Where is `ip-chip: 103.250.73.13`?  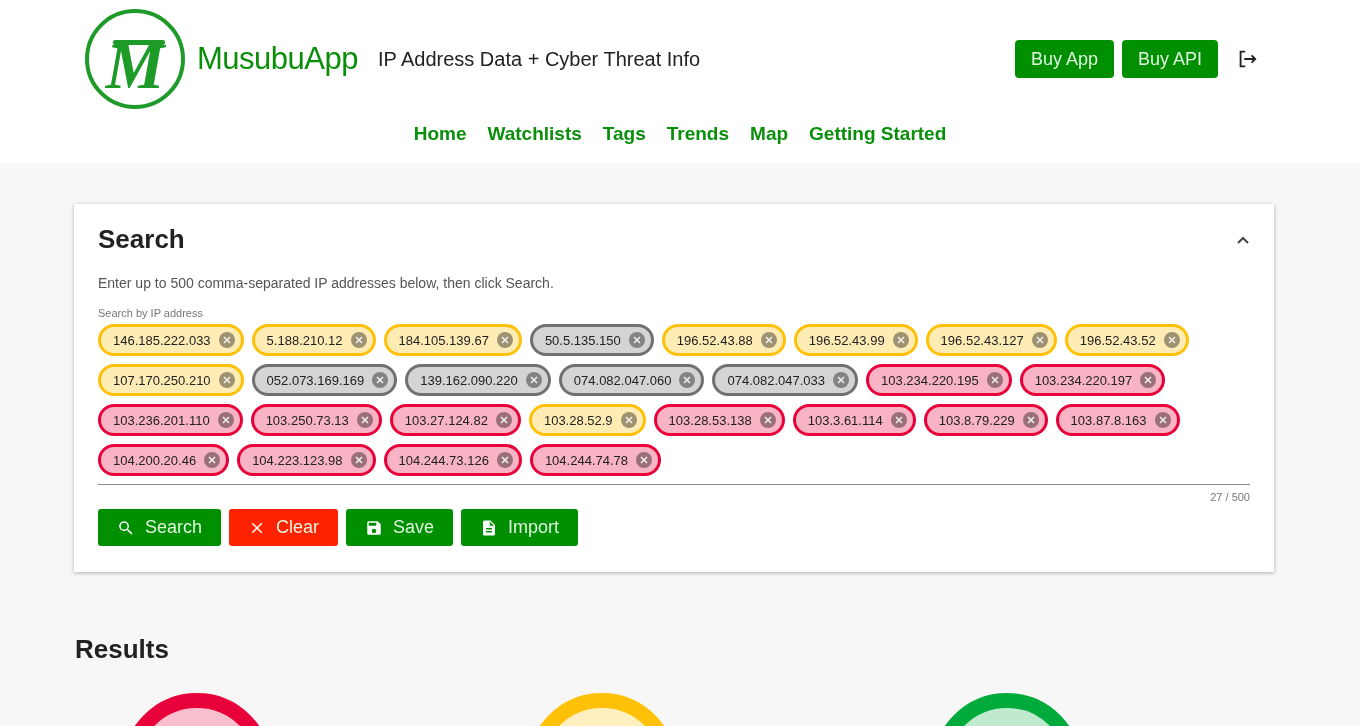
ip-chip: 103.250.73.13 is located at coordinates (316, 420).